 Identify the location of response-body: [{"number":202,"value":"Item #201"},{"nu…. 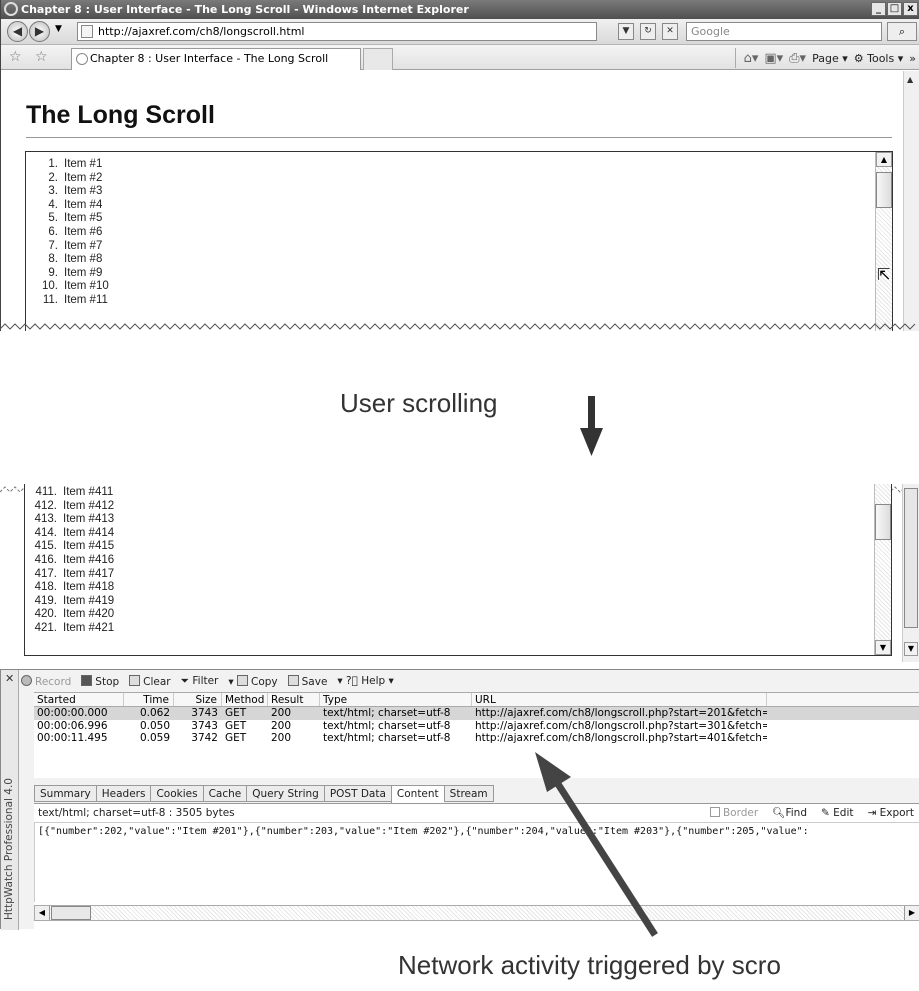
(476, 862).